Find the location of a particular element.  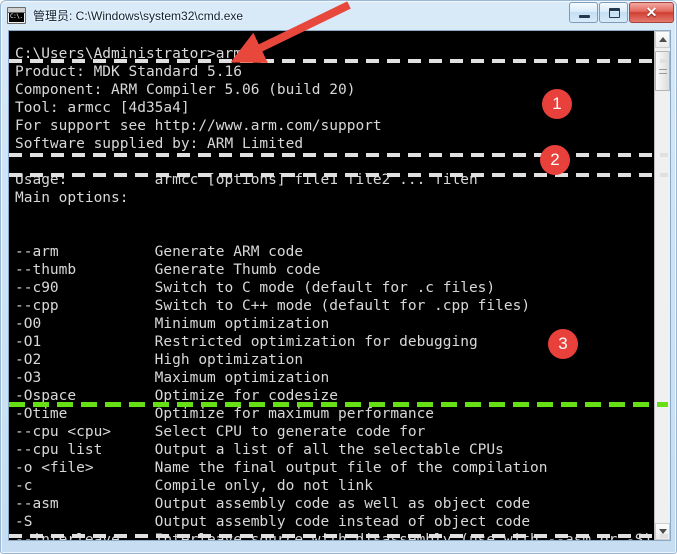

vertical-scrollbar is located at coordinates (662, 285).